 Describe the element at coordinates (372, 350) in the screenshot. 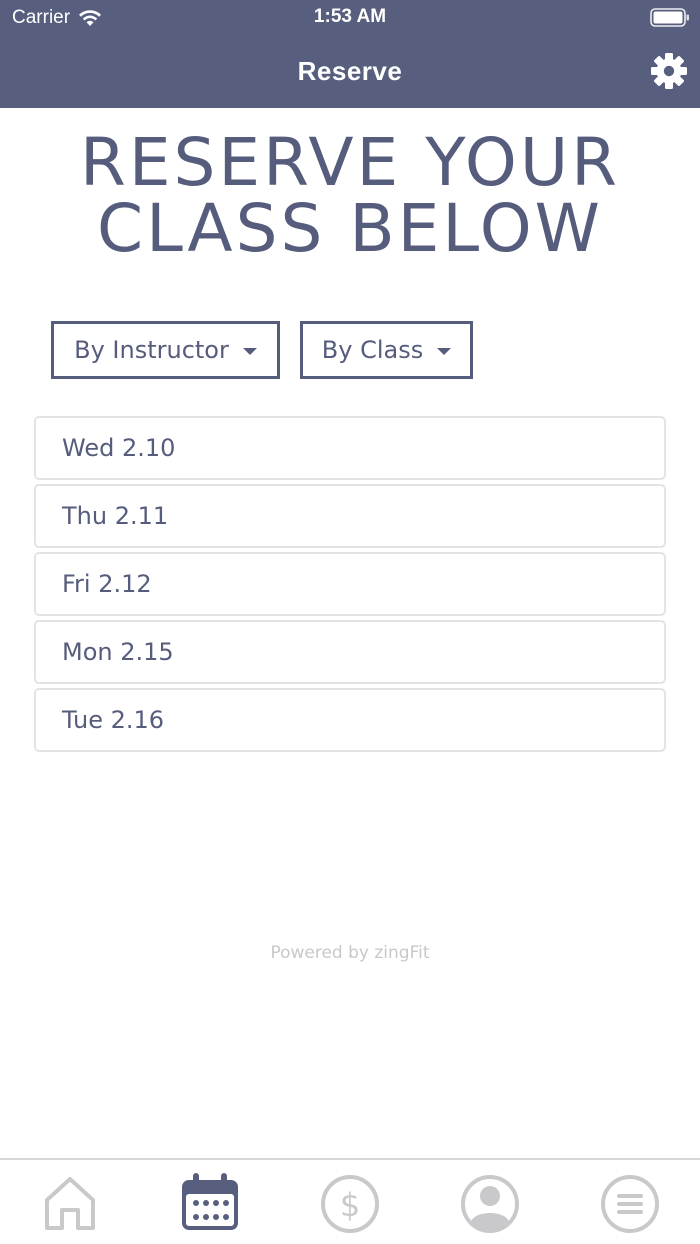

I see `class-filter-label: By Class` at that location.